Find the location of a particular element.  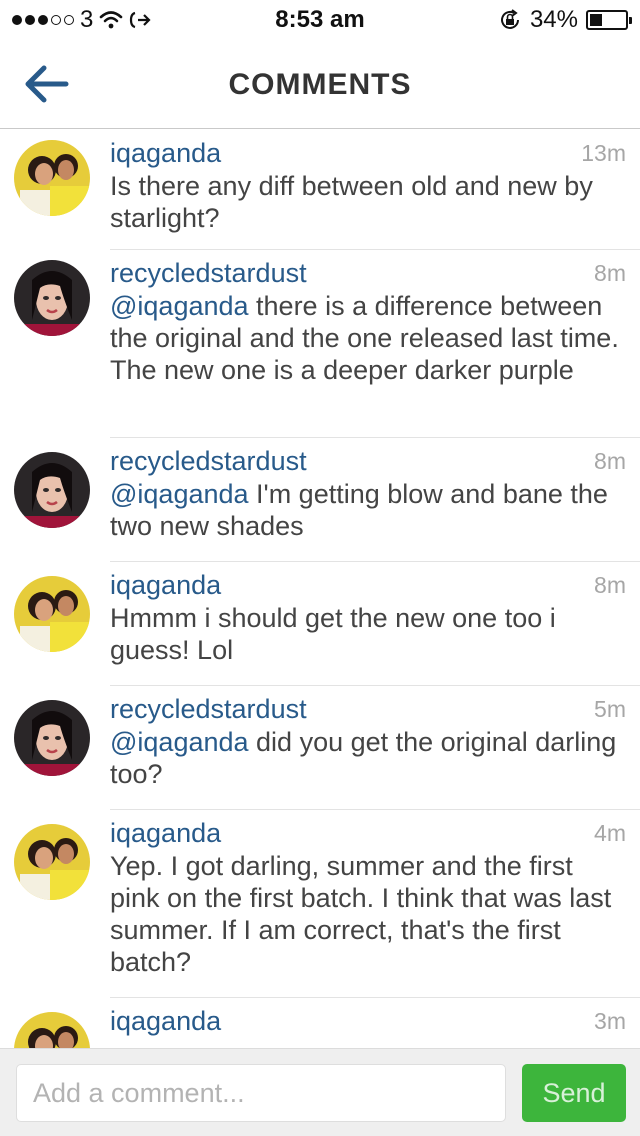

battery-level is located at coordinates (596, 20).